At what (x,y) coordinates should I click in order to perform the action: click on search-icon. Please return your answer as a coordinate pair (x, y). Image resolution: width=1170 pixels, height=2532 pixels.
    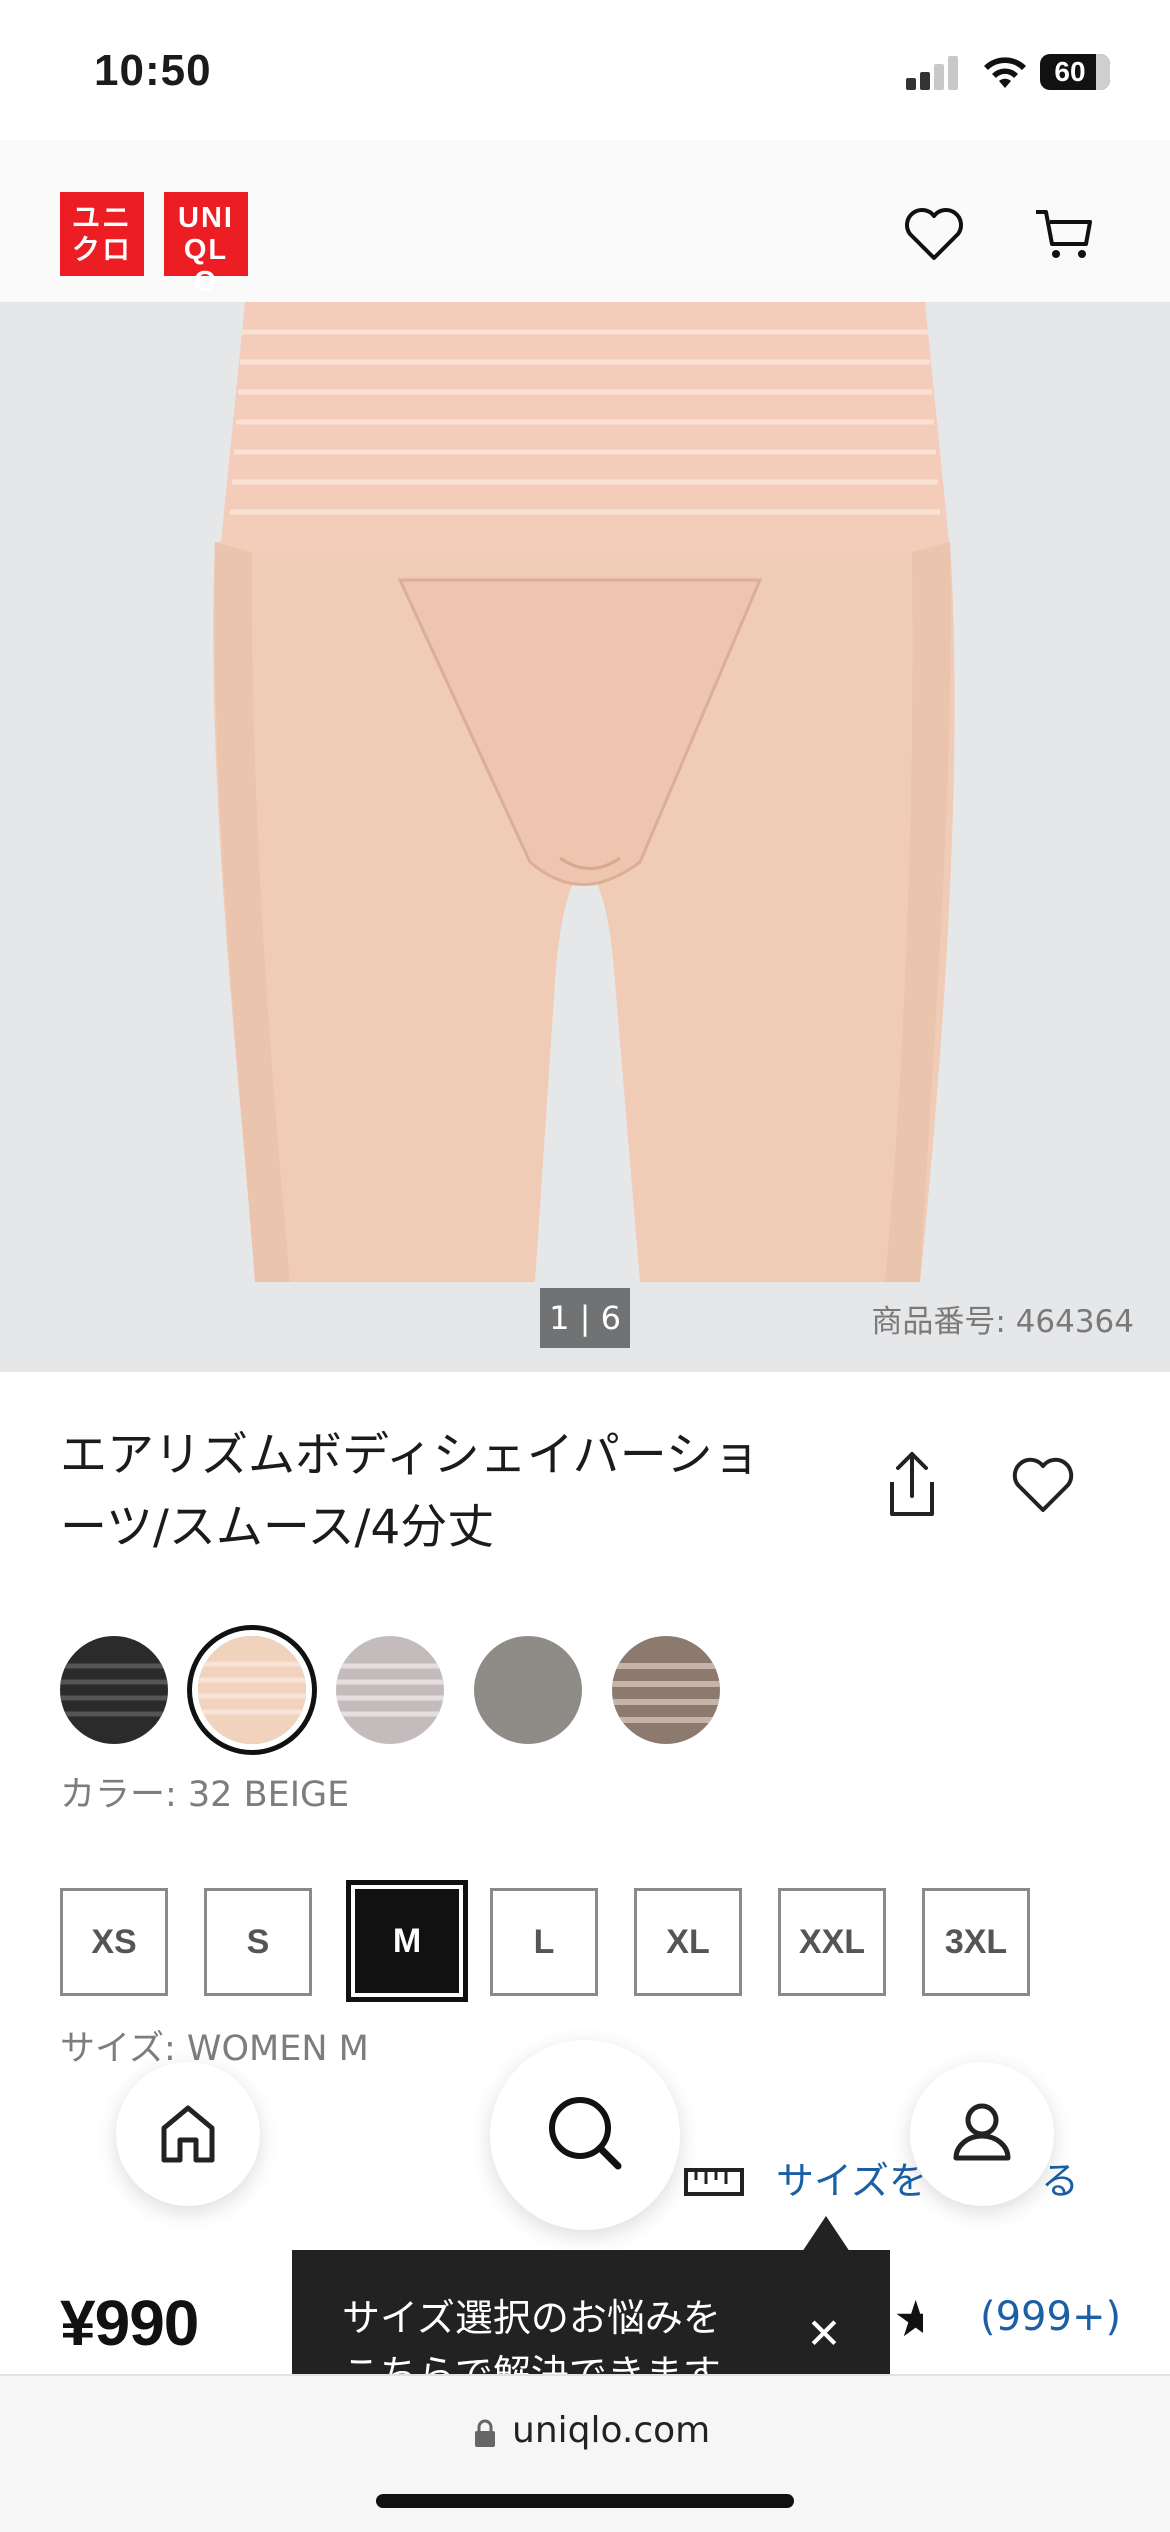
    Looking at the image, I should click on (585, 2133).